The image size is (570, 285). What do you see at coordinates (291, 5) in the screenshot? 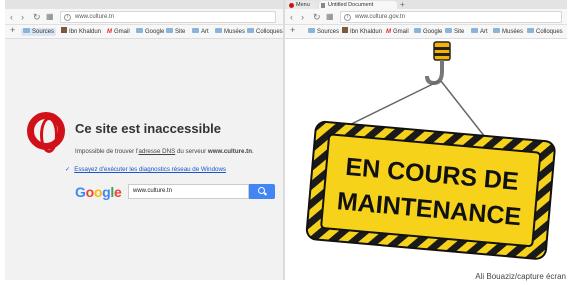
I see `opera-icon` at bounding box center [291, 5].